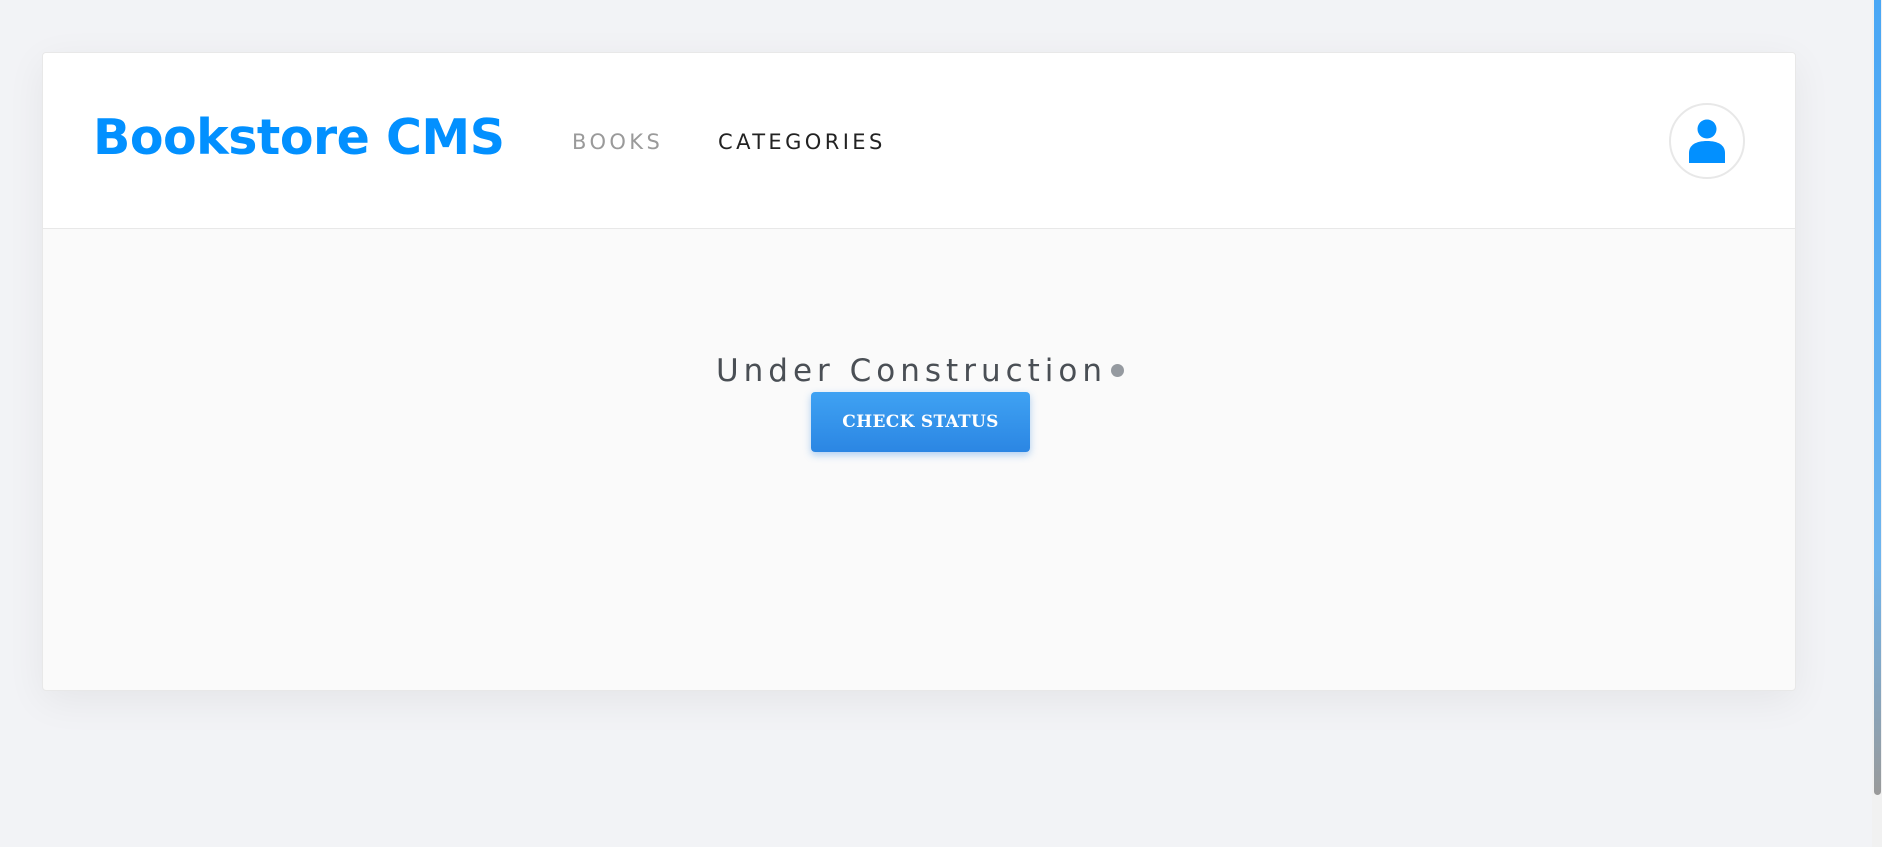 This screenshot has width=1882, height=847. What do you see at coordinates (1118, 370) in the screenshot?
I see `status-dot-icon` at bounding box center [1118, 370].